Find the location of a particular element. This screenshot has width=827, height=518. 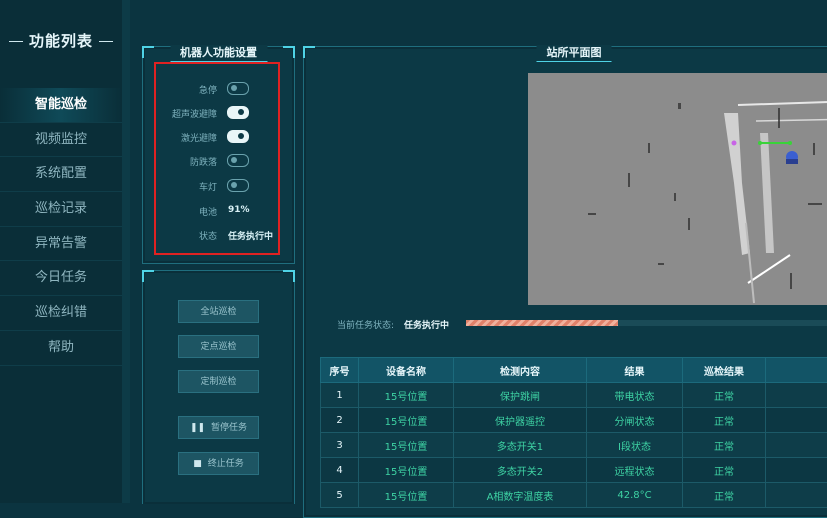

cell-content: 保护跳闸 is located at coordinates (520, 395).